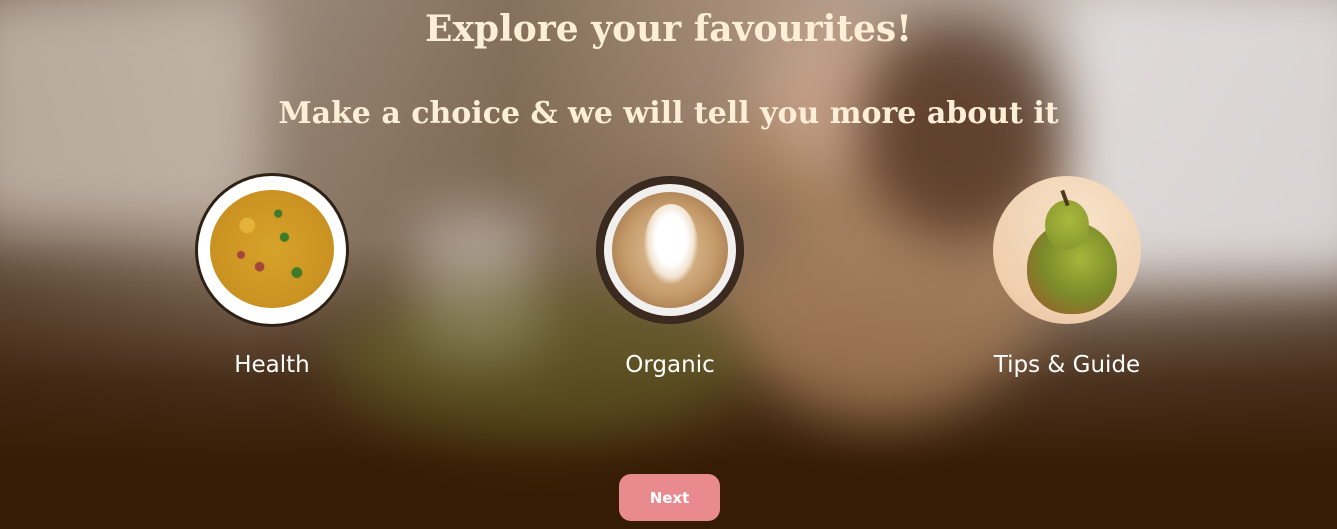 The image size is (1337, 529). What do you see at coordinates (1067, 225) in the screenshot?
I see `pear-top` at bounding box center [1067, 225].